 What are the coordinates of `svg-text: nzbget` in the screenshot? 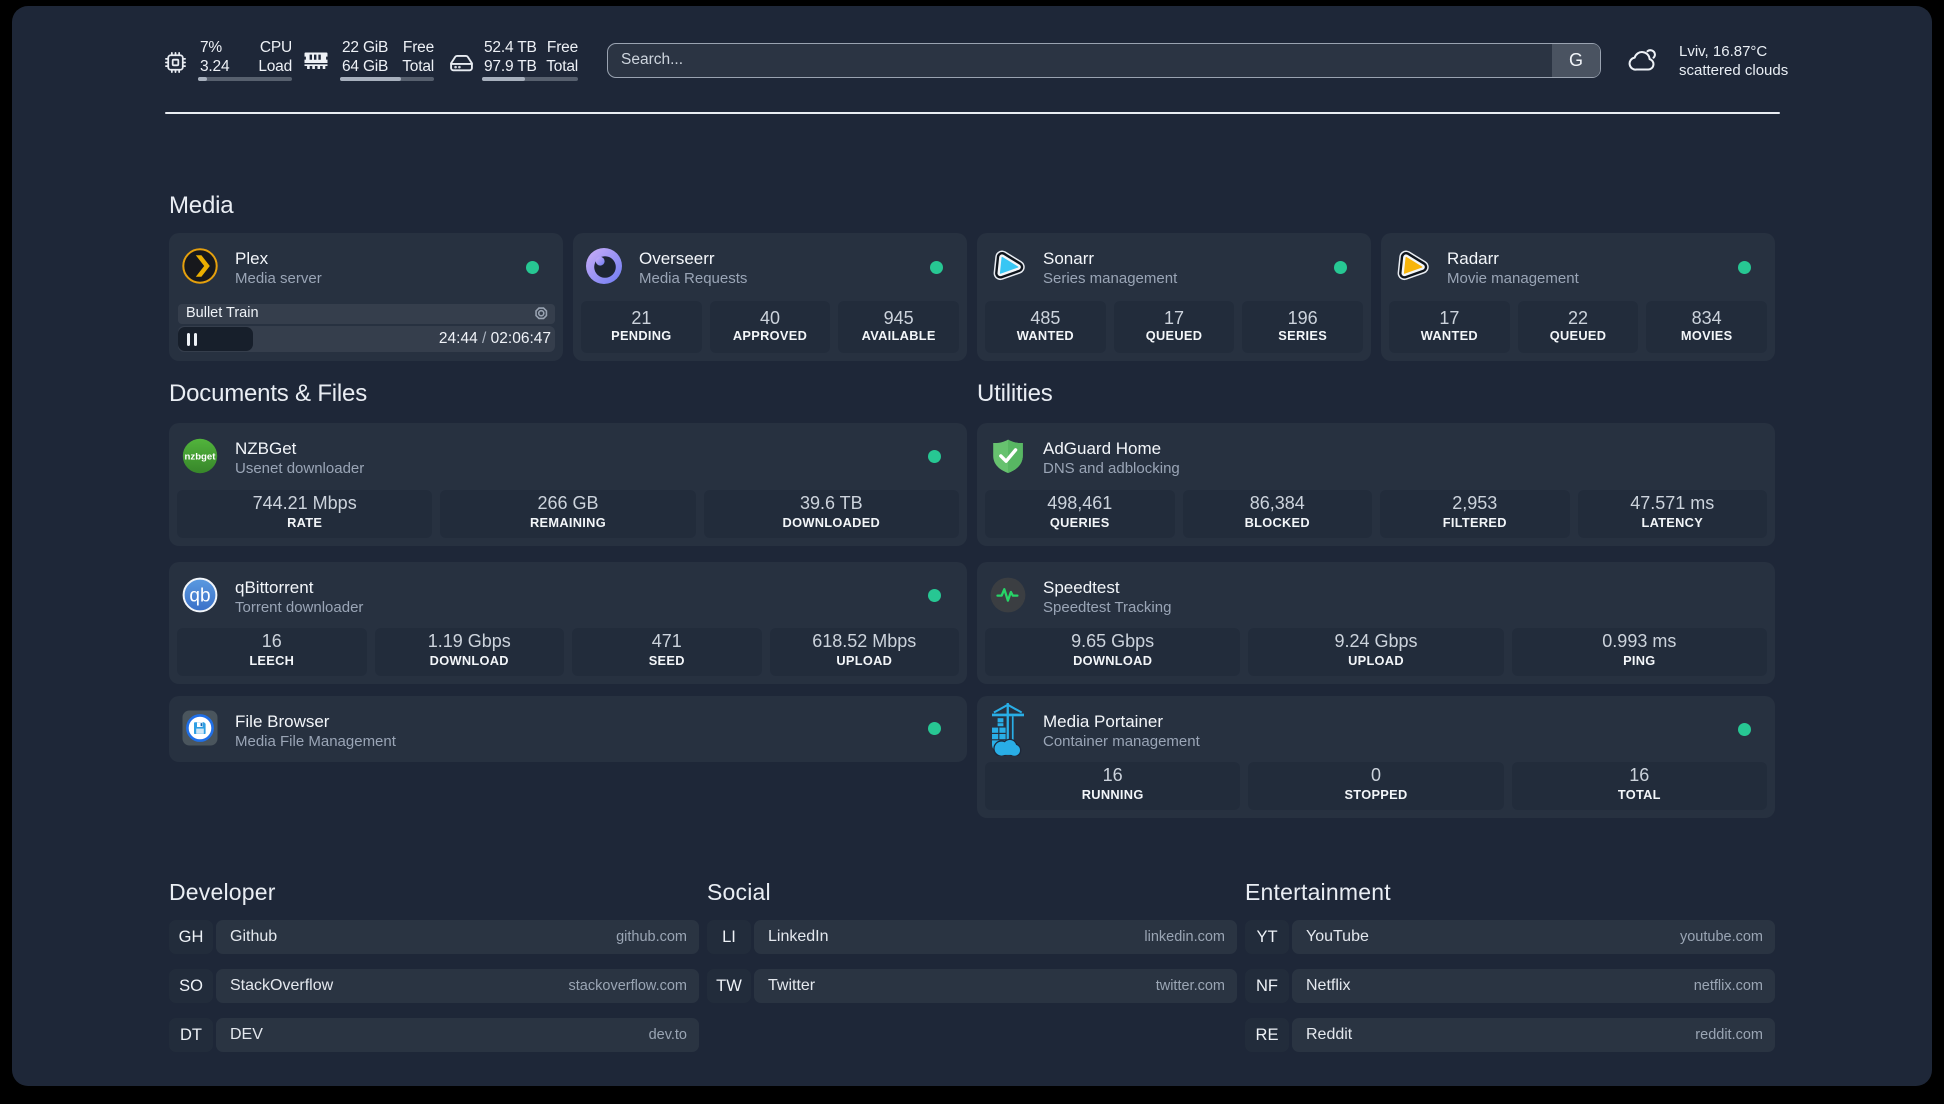 It's located at (201, 457).